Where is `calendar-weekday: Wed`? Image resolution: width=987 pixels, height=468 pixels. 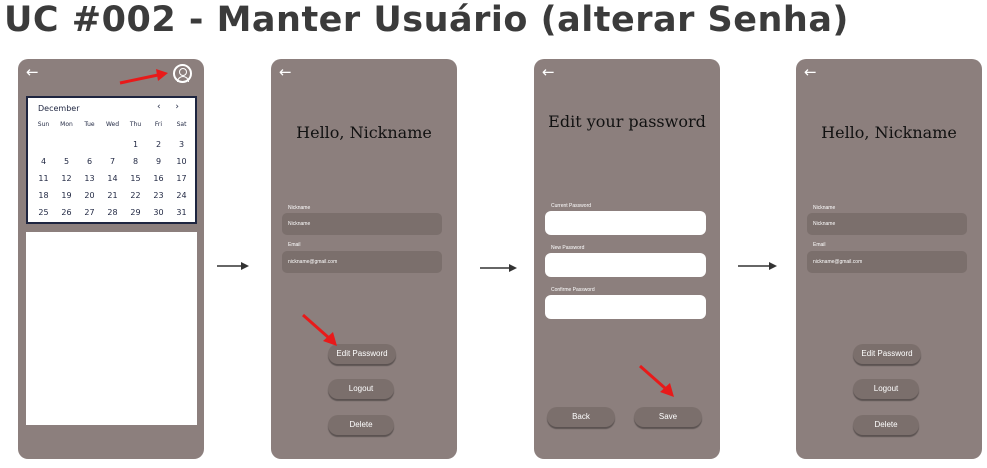 calendar-weekday: Wed is located at coordinates (112, 124).